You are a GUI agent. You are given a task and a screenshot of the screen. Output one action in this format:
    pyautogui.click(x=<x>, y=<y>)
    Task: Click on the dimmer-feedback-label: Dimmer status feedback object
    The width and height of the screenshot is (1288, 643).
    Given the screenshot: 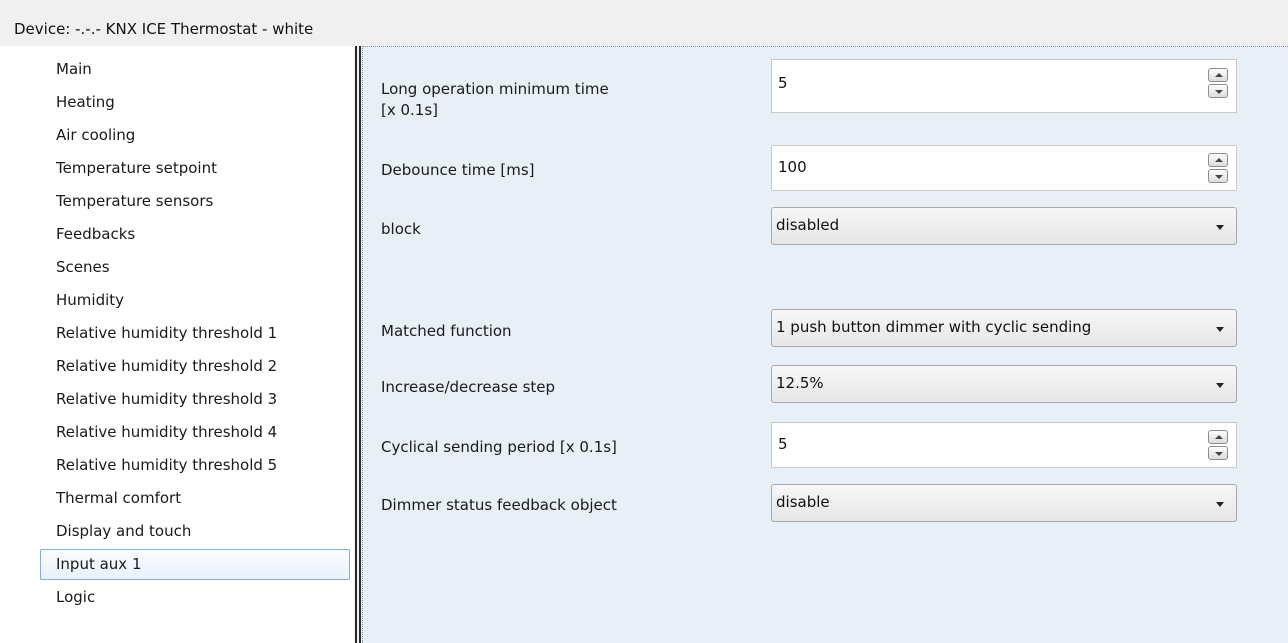 What is the action you would take?
    pyautogui.click(x=499, y=505)
    